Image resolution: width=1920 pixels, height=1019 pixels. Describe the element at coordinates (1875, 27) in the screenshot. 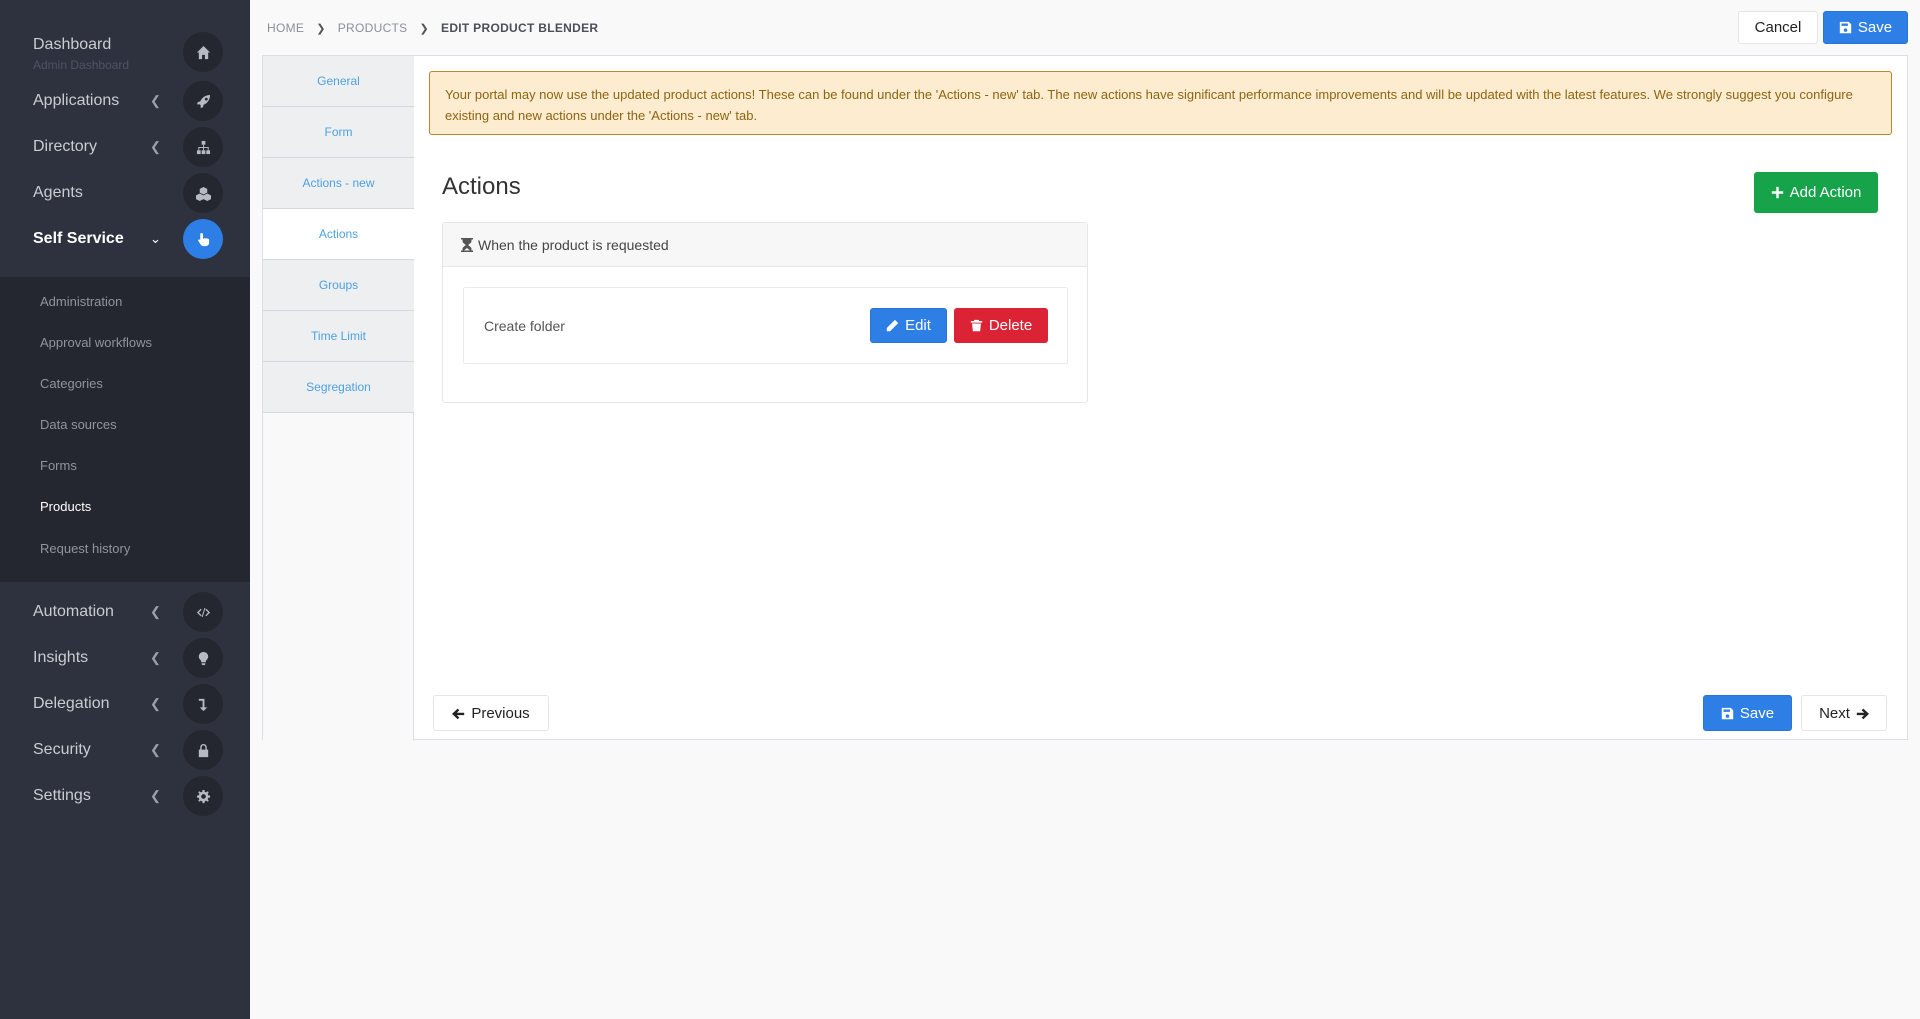

I see `header-save-label: Save` at that location.